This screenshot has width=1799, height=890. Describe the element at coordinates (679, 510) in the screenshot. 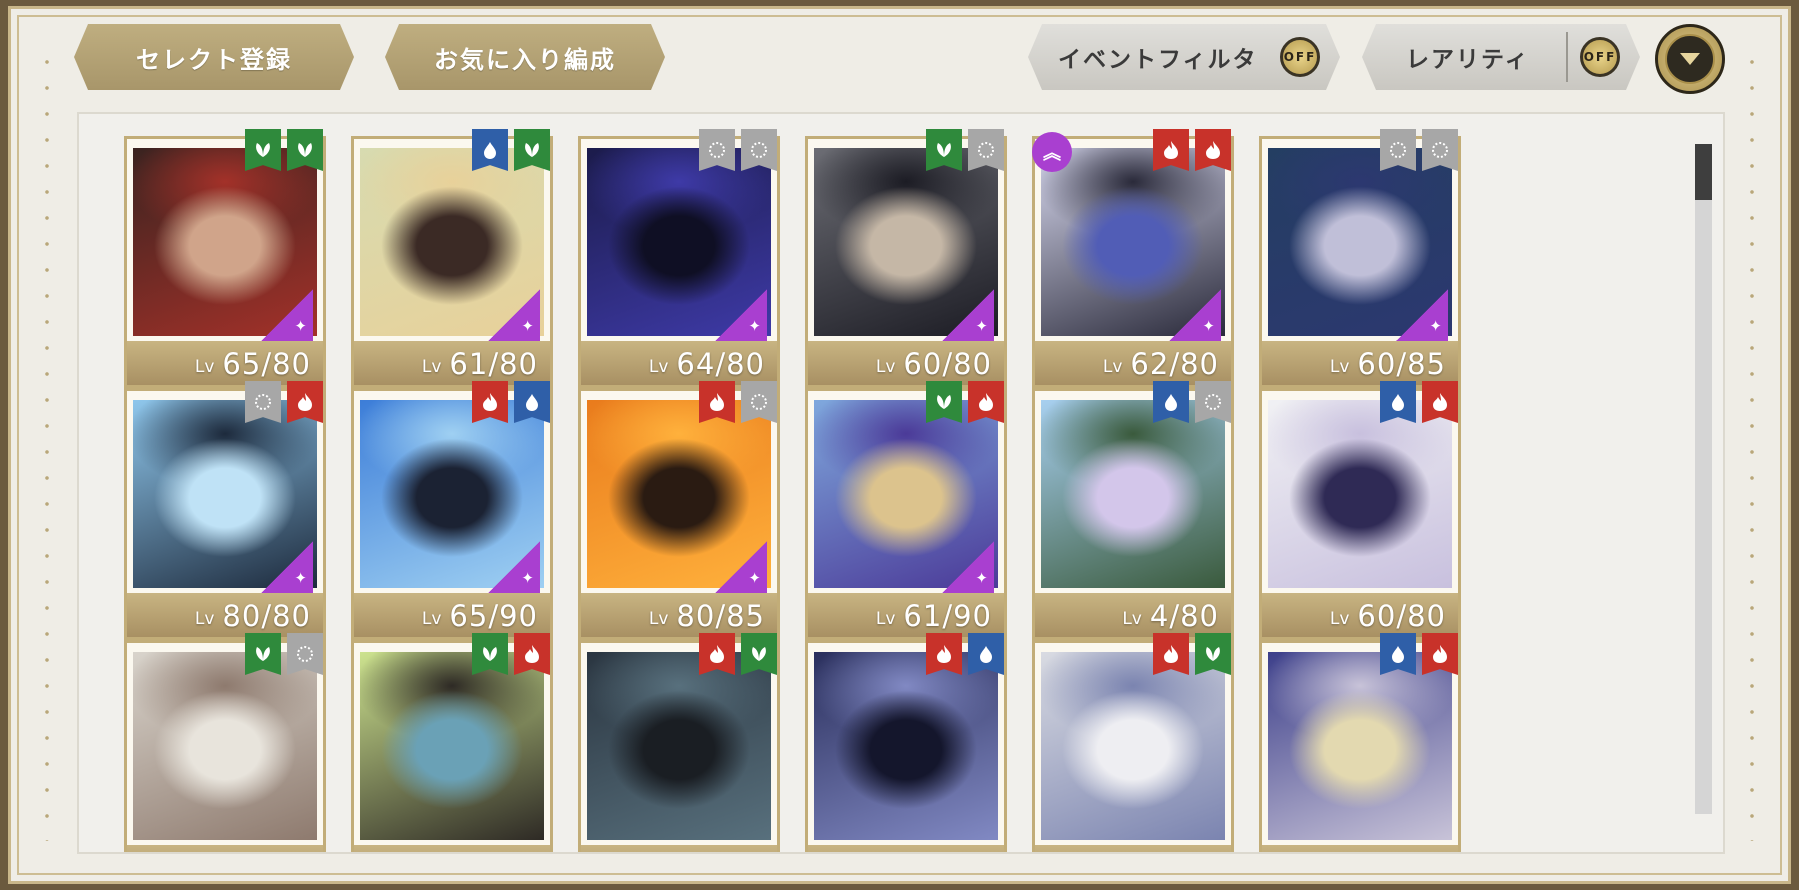

I see `character-card: ✦ Lv 80/85` at that location.